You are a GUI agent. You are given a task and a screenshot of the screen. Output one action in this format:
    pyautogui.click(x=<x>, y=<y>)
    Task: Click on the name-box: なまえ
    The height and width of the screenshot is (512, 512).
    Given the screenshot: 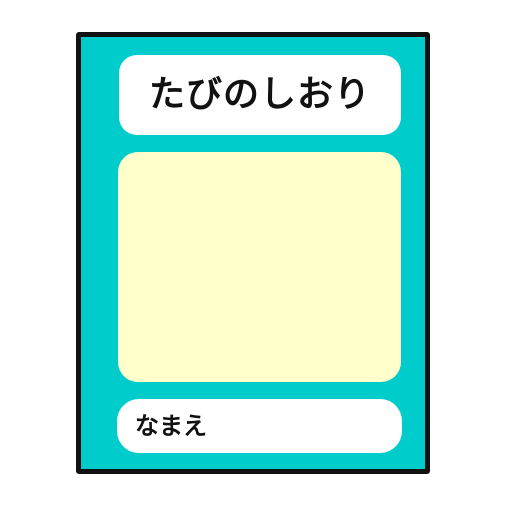 What is the action you would take?
    pyautogui.click(x=259, y=426)
    